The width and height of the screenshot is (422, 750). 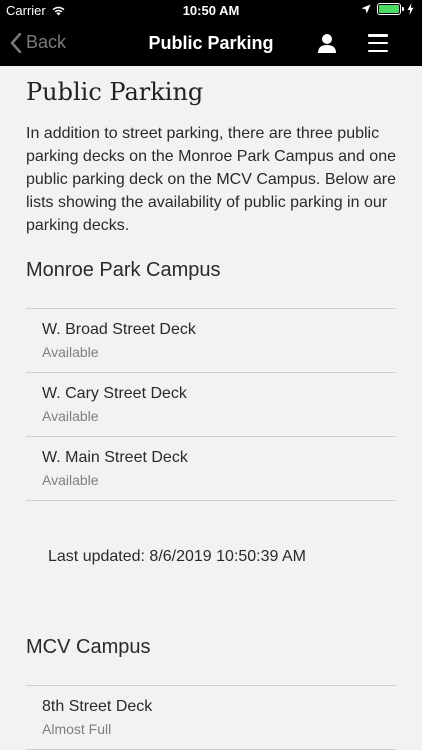 I want to click on nav-bar: Back Public Parking, so click(x=211, y=44).